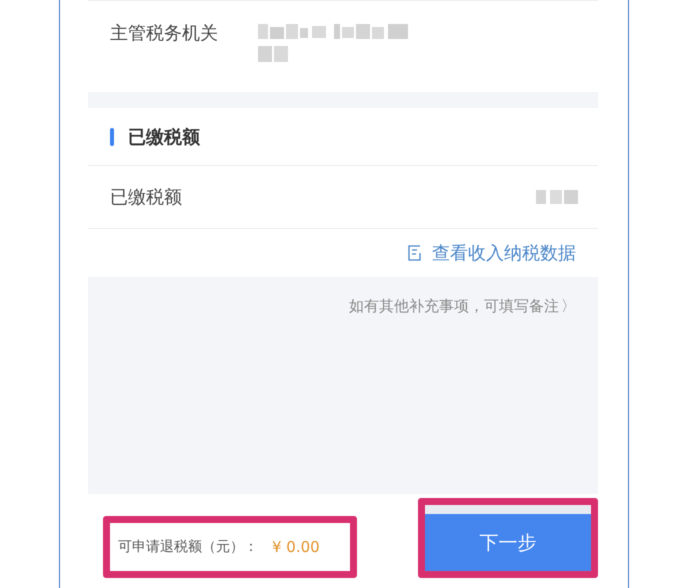 The width and height of the screenshot is (688, 588). Describe the element at coordinates (188, 547) in the screenshot. I see `refund-label: 可申请退税额（元）：` at that location.